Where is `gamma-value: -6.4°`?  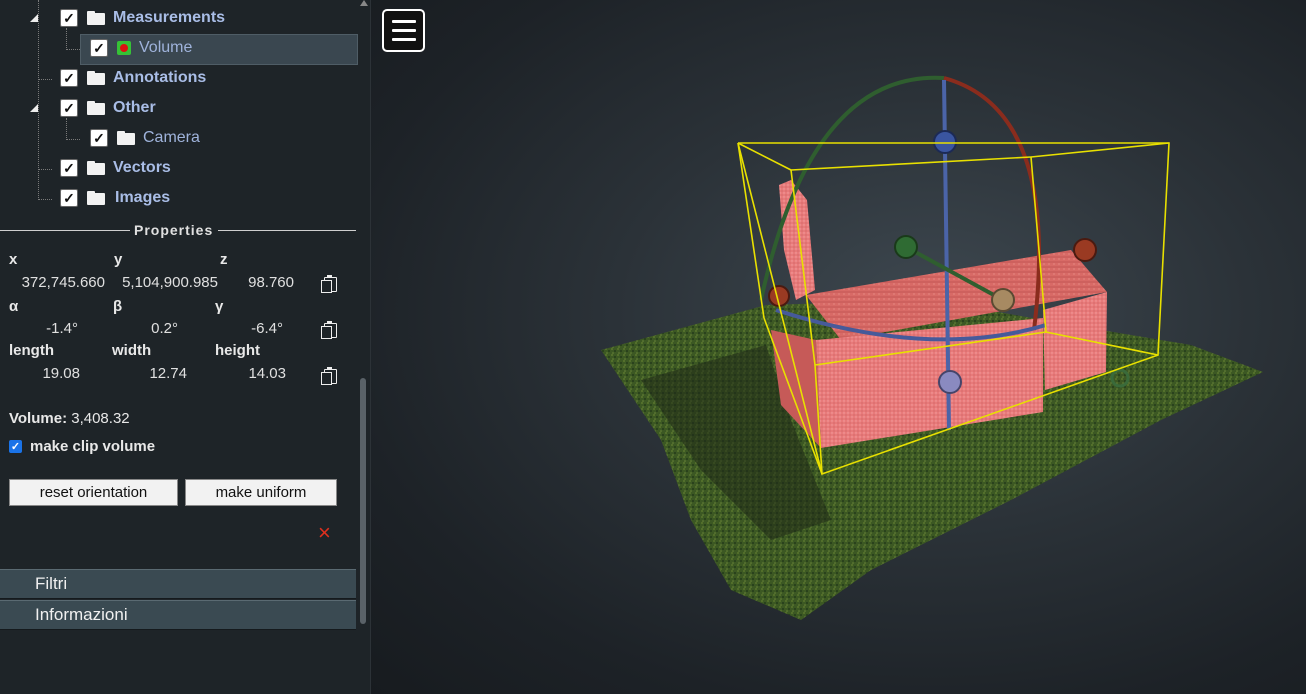
gamma-value: -6.4° is located at coordinates (267, 328).